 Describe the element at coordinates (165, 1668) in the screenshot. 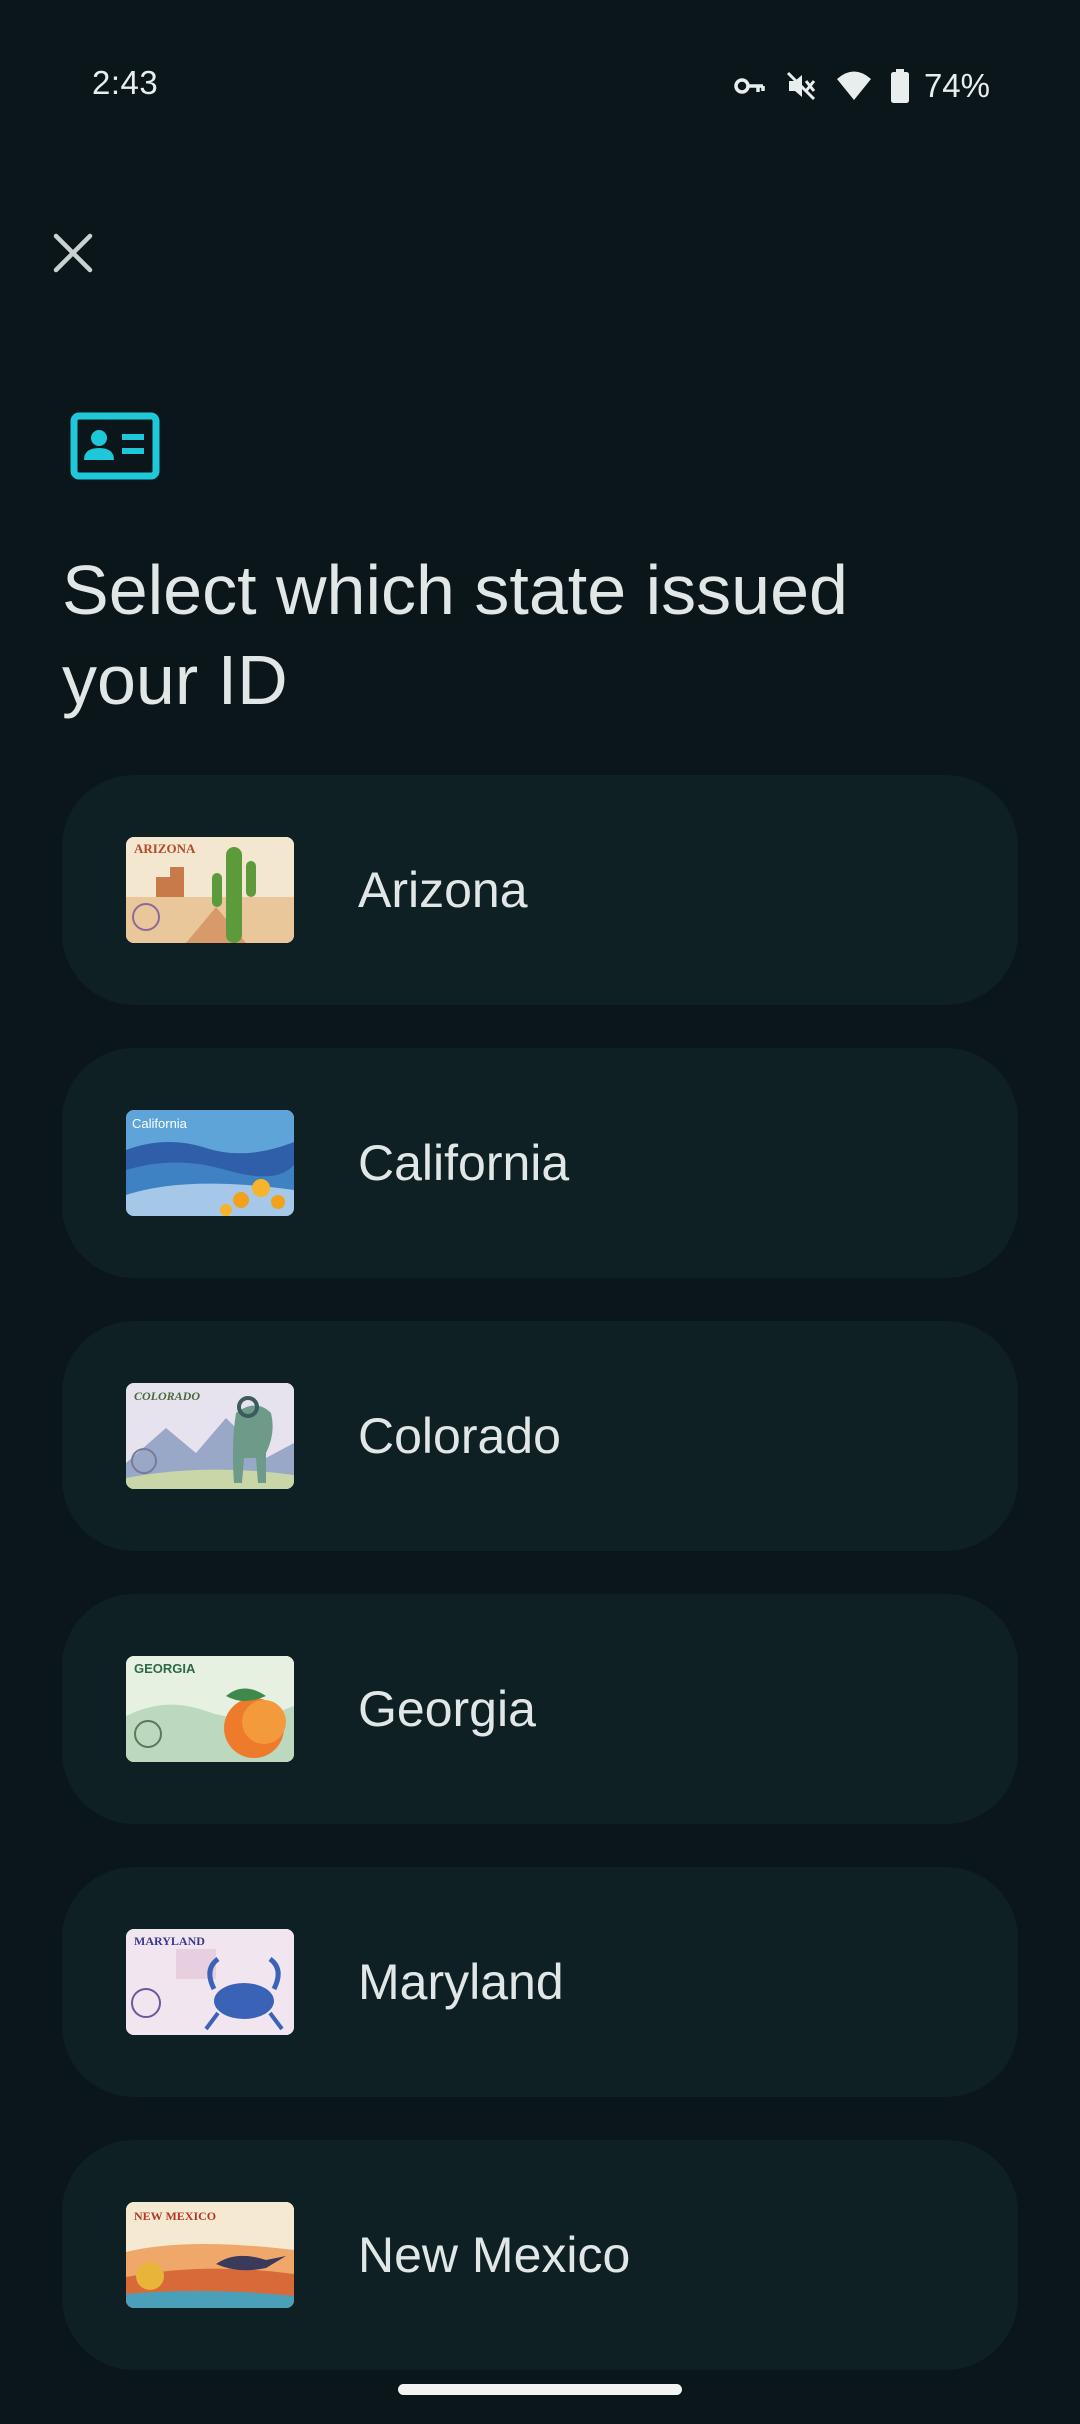

I see `svg-text: GEORGIA` at that location.